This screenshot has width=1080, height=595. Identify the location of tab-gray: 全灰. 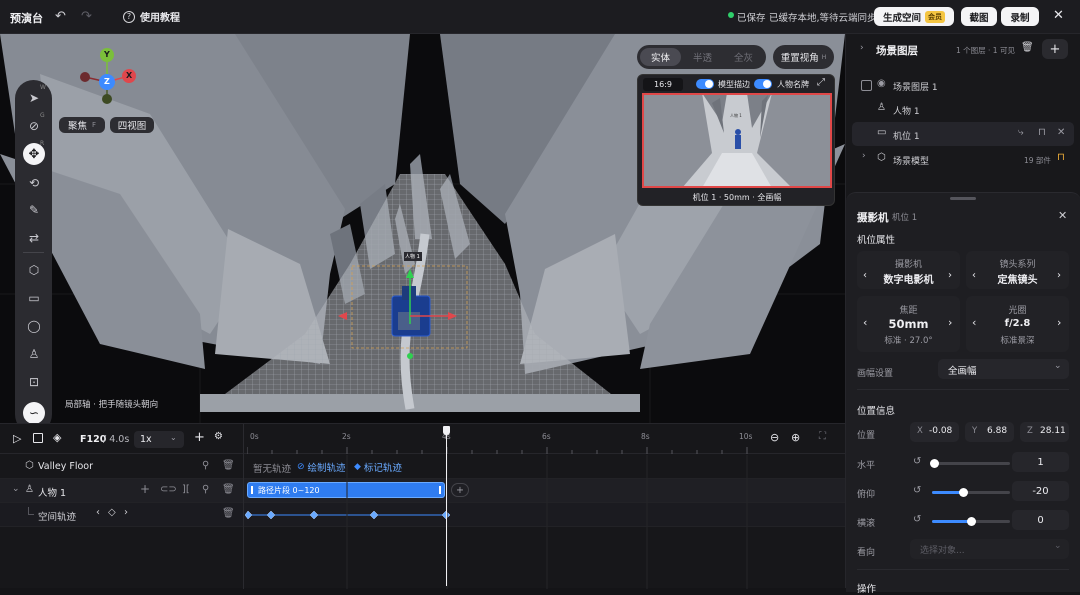
(743, 57).